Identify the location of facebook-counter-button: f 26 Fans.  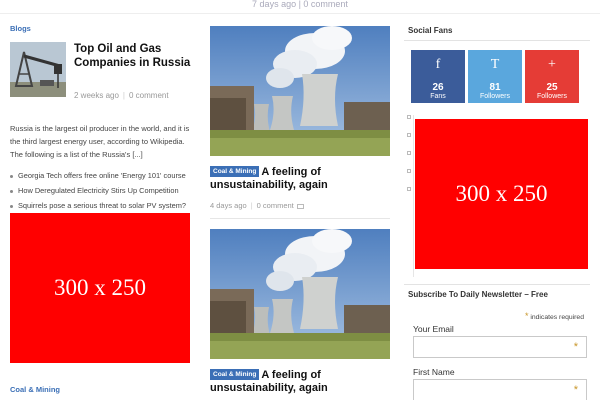
(438, 76).